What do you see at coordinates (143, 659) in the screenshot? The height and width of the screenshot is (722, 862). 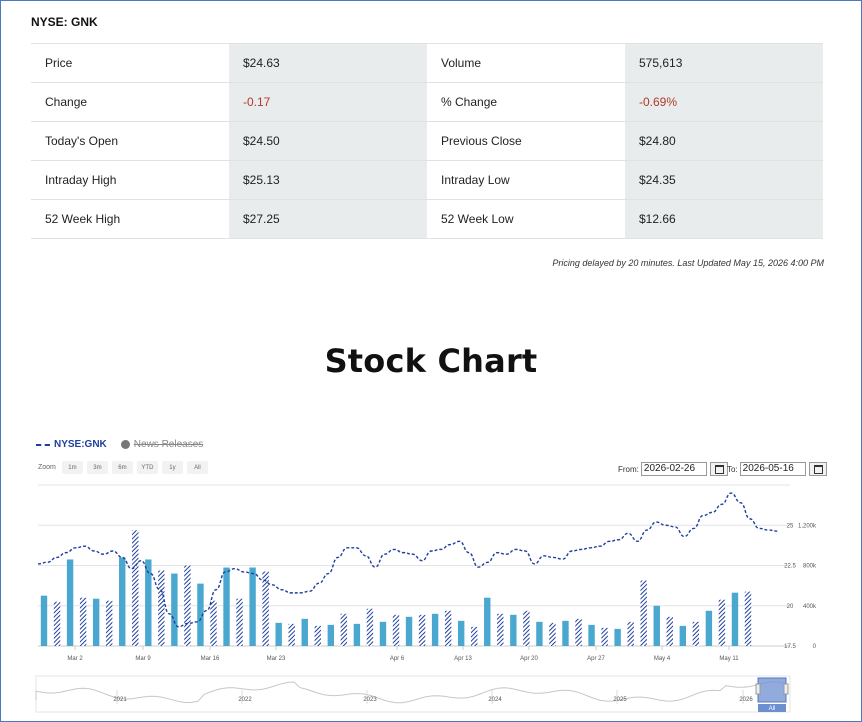 I see `x-tick-label: Mar 9` at bounding box center [143, 659].